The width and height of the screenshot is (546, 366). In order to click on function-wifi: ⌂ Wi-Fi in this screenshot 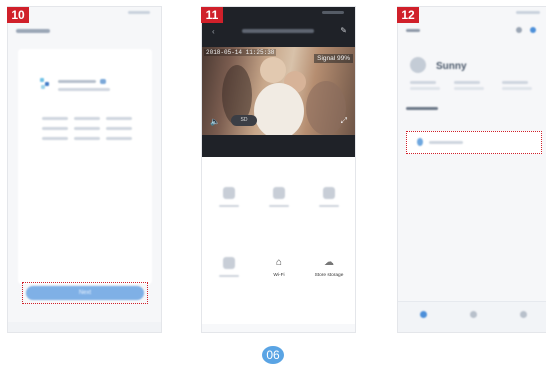, I will do `click(279, 267)`.